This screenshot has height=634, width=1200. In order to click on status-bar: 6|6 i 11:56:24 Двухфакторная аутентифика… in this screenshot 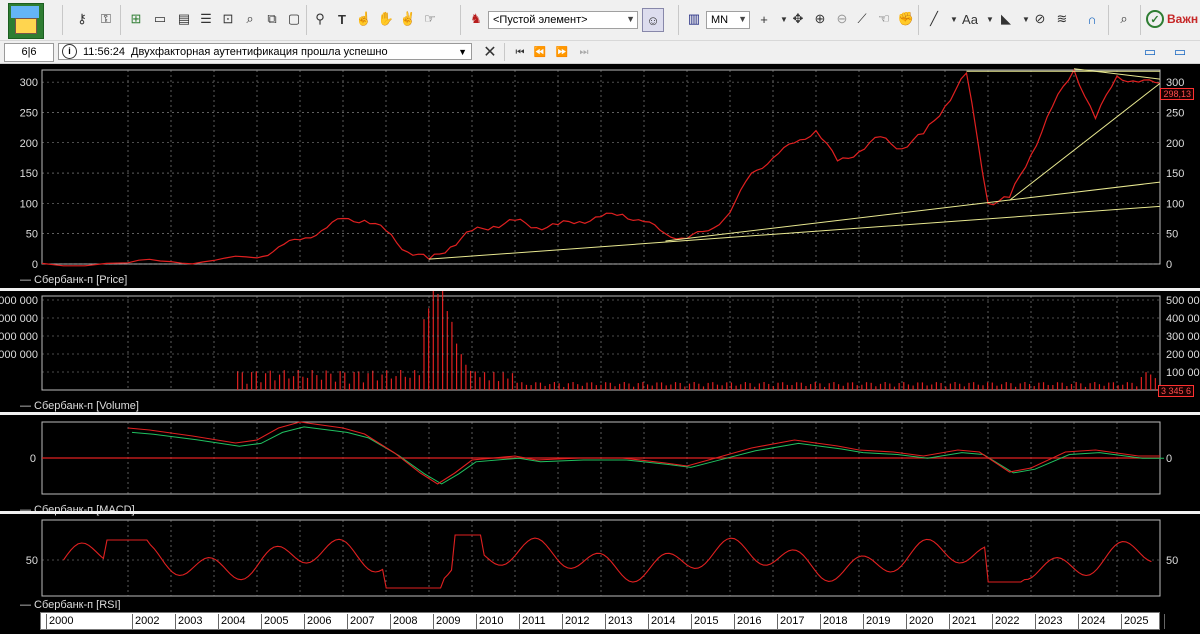, I will do `click(600, 52)`.